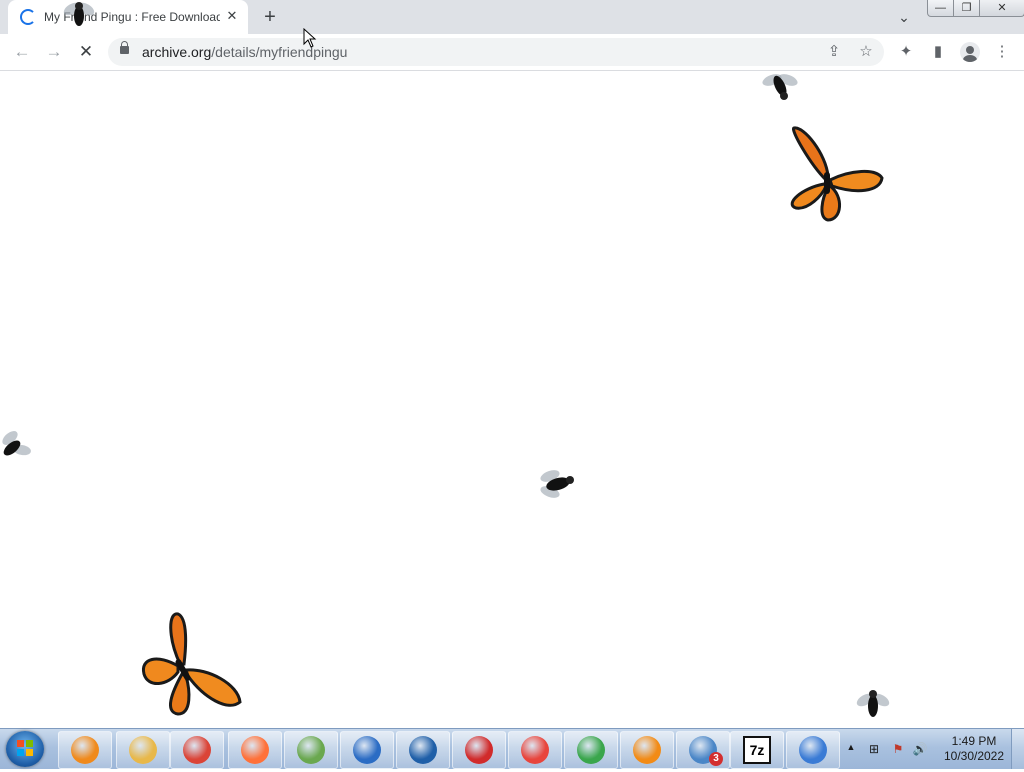 The image size is (1024, 772). I want to click on taskbar-button-7zip: 7z, so click(757, 750).